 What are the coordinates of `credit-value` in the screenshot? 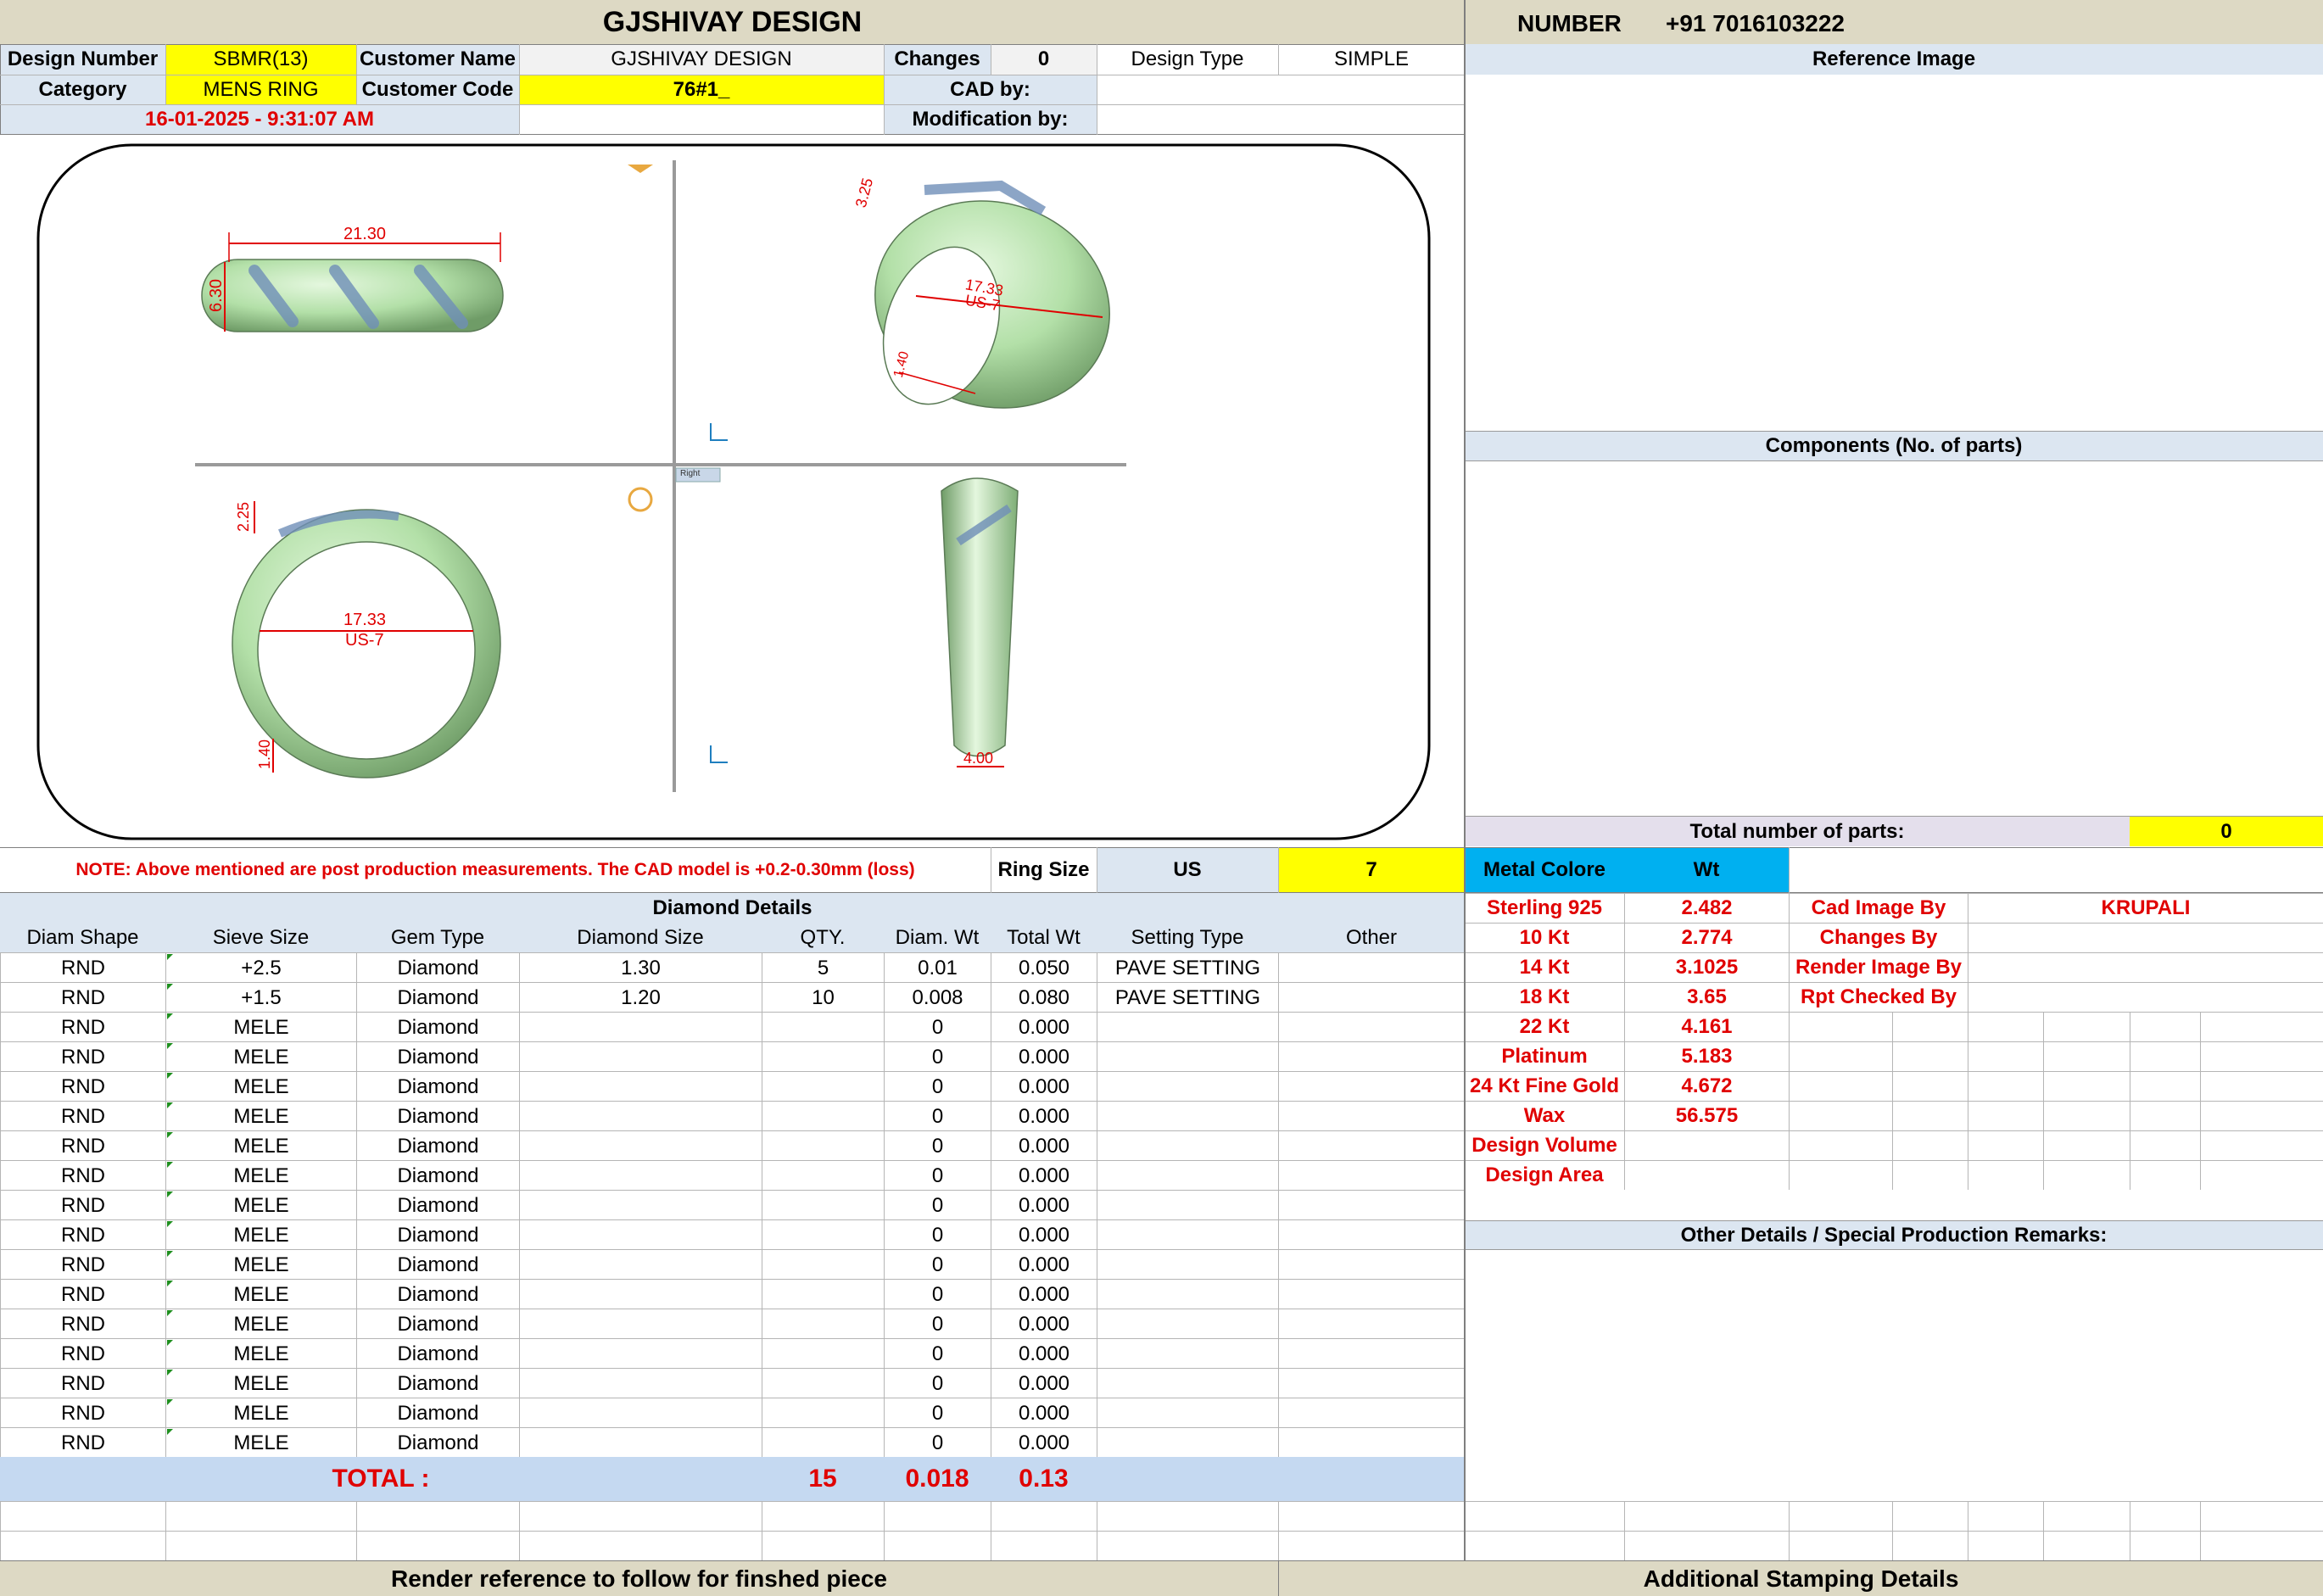 It's located at (2145, 937).